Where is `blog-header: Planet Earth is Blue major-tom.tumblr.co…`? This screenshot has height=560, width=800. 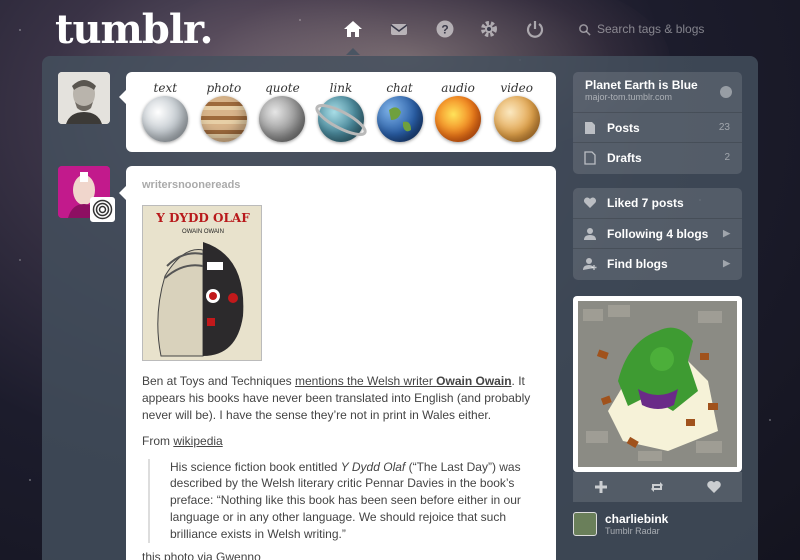 blog-header: Planet Earth is Blue major-tom.tumblr.co… is located at coordinates (657, 92).